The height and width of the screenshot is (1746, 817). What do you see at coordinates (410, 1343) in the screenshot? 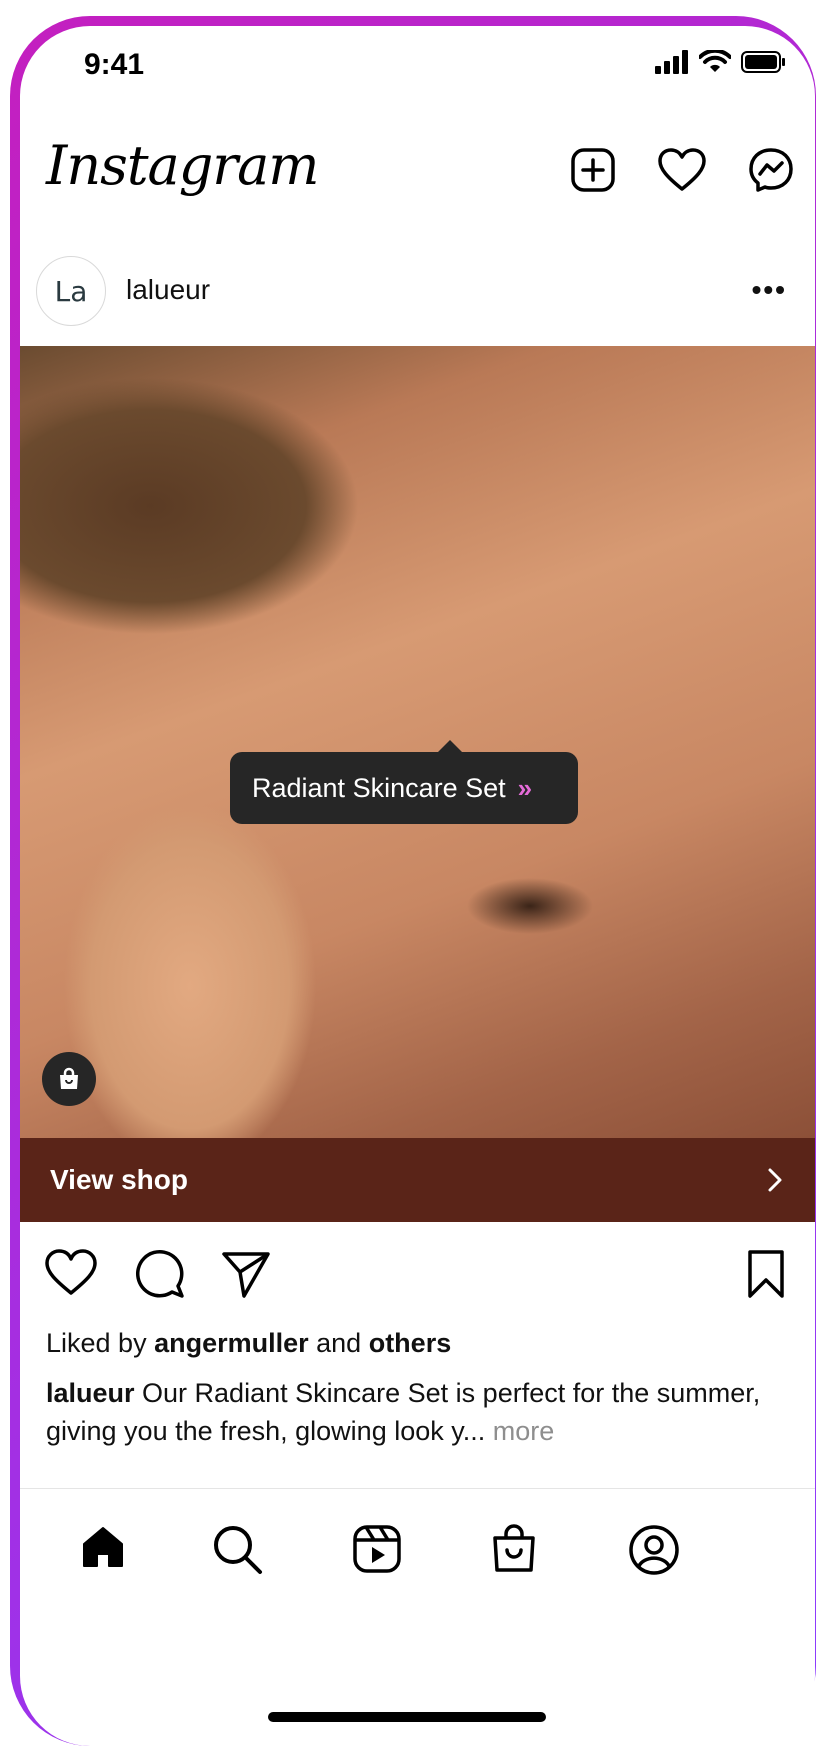
I see `likes-others: others` at bounding box center [410, 1343].